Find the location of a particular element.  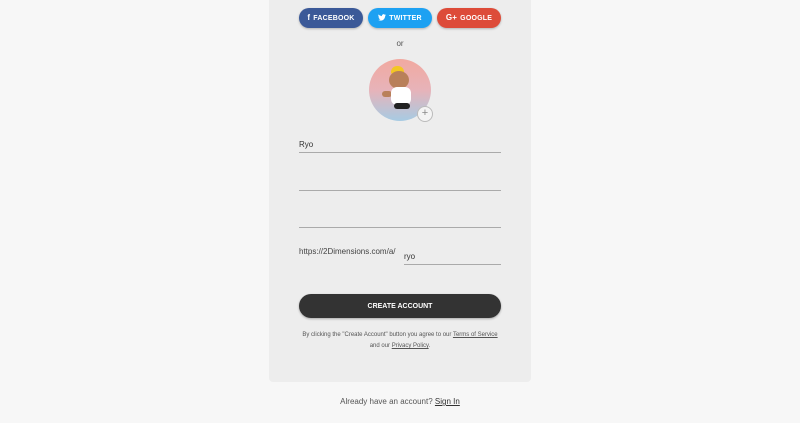

signin-prompt: Already have an account? Sign In is located at coordinates (400, 401).